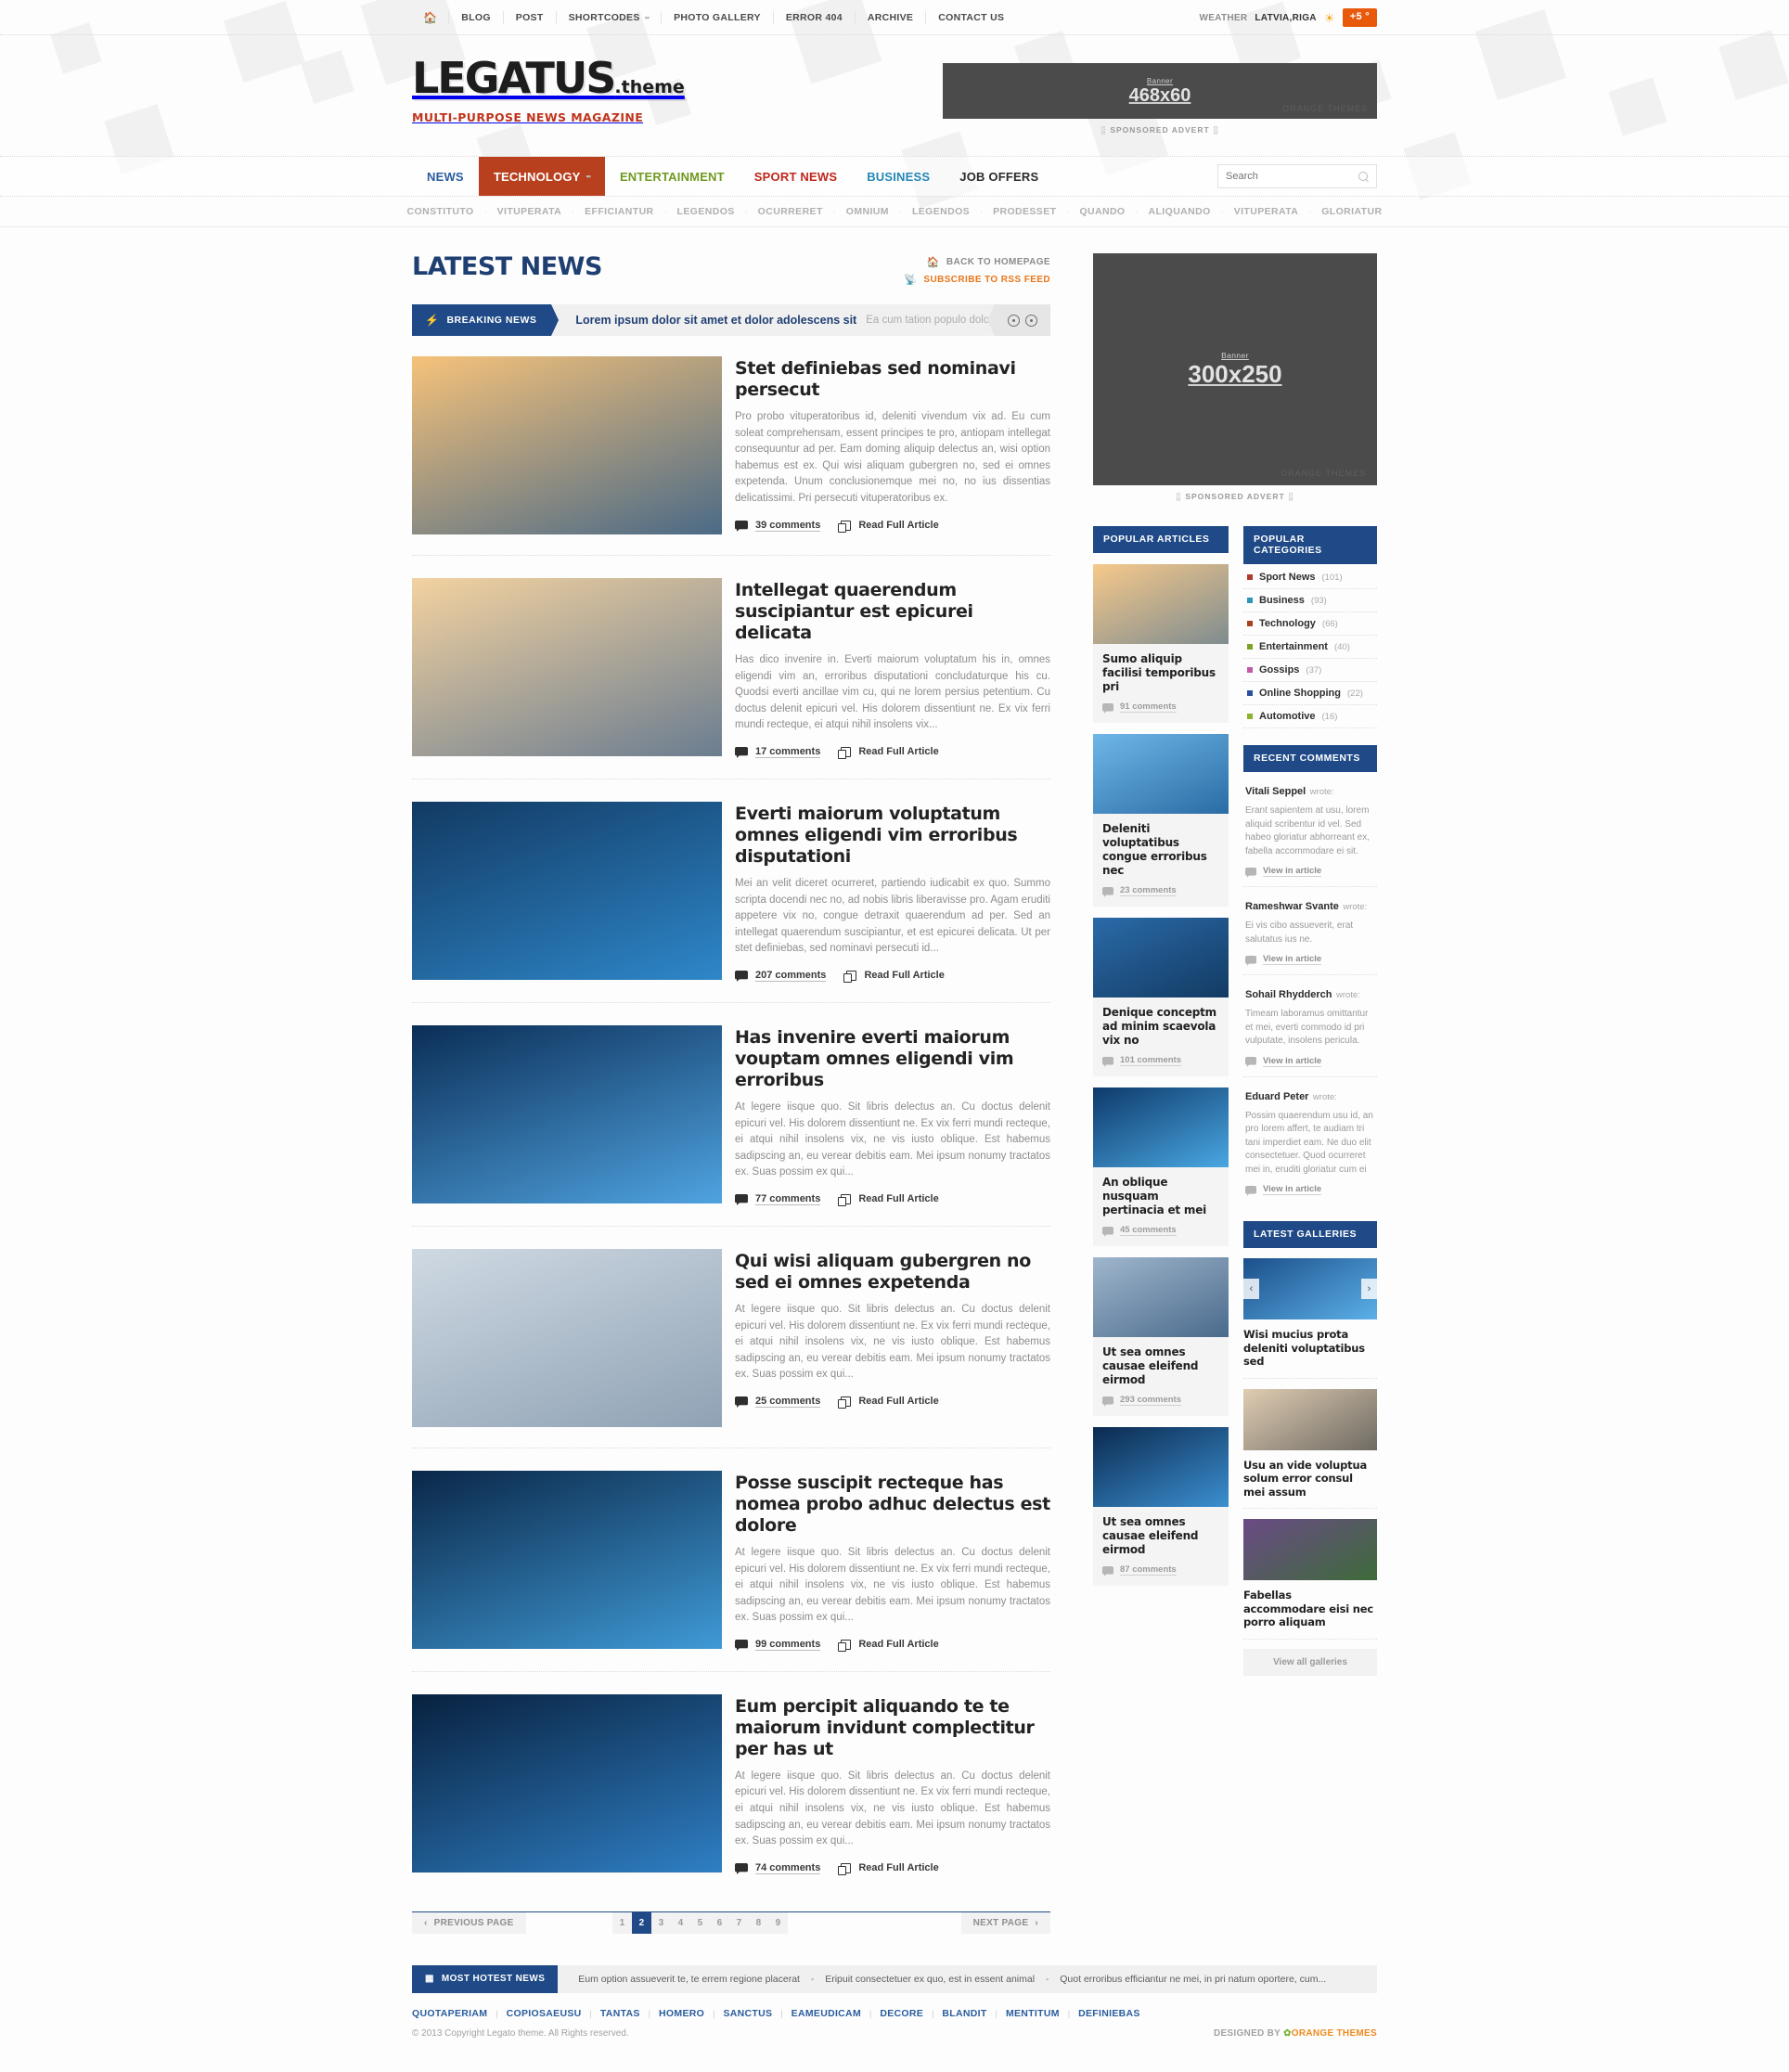  I want to click on topnav-item-post: POST, so click(530, 17).